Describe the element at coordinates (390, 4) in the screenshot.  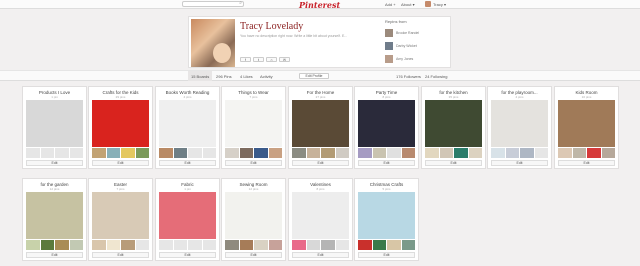
I see `add-menu: Add +` at that location.